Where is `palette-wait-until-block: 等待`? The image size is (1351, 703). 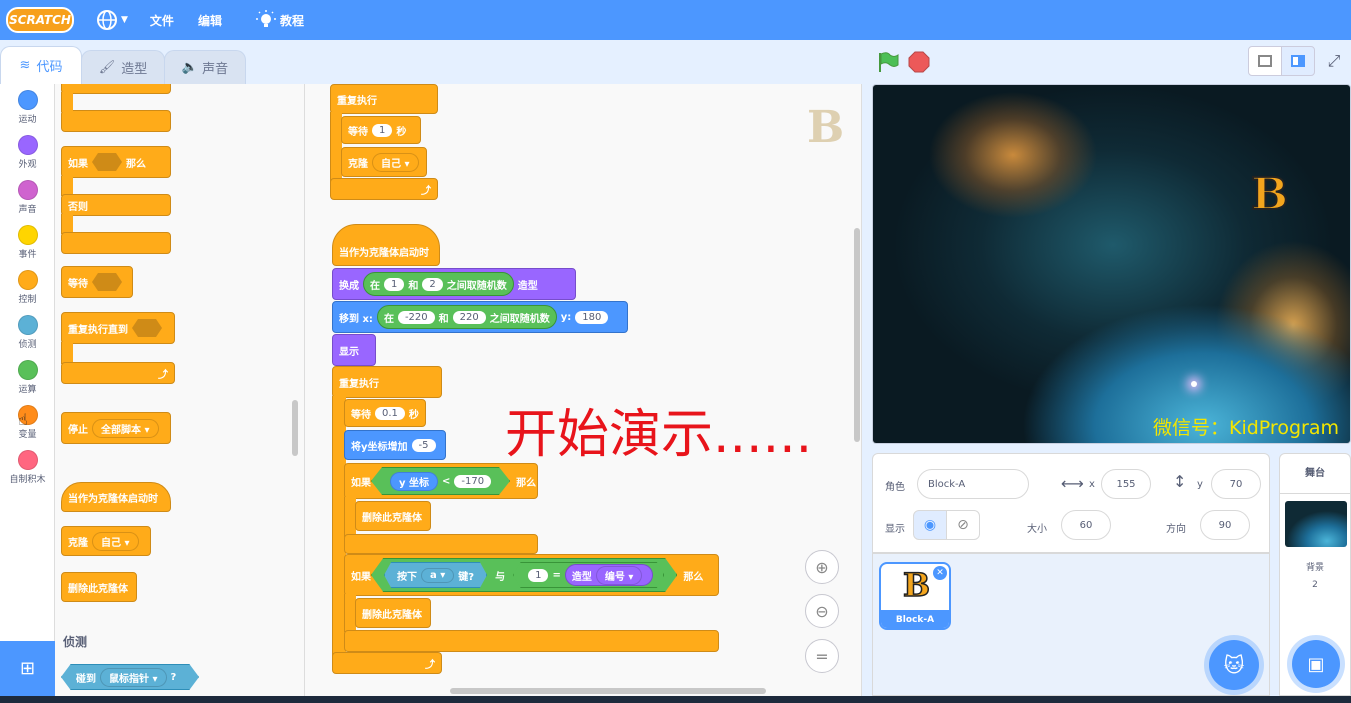
palette-wait-until-block: 等待 is located at coordinates (97, 282).